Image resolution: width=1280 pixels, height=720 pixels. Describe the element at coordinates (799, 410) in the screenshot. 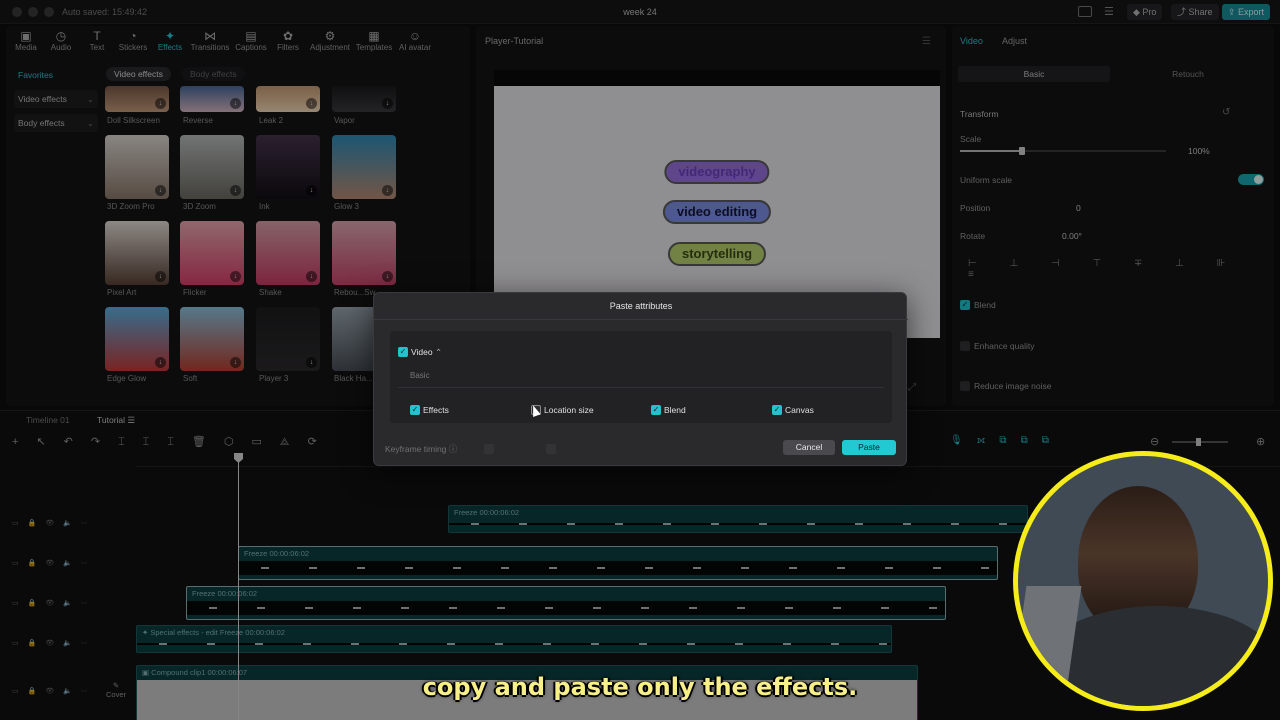

I see `canvas-option-label: Canvas` at that location.